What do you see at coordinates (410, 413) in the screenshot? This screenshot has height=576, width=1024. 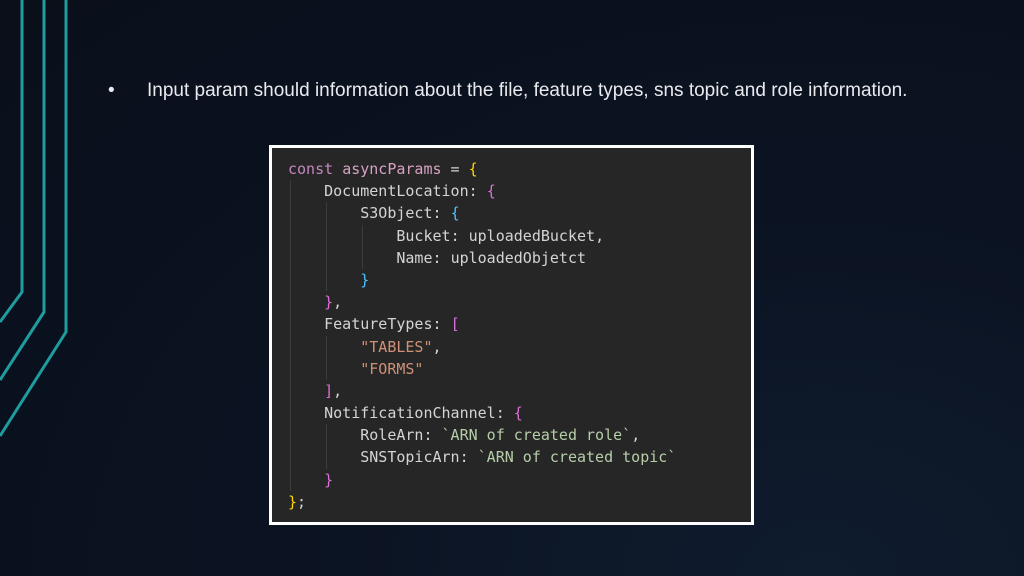 I see `code-token: NotificationChannel` at bounding box center [410, 413].